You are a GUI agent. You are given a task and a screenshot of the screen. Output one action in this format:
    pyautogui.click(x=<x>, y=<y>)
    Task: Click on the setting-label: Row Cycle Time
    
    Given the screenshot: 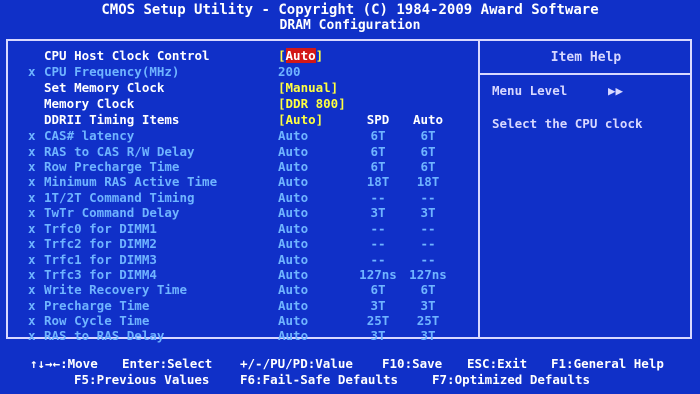 What is the action you would take?
    pyautogui.click(x=97, y=320)
    